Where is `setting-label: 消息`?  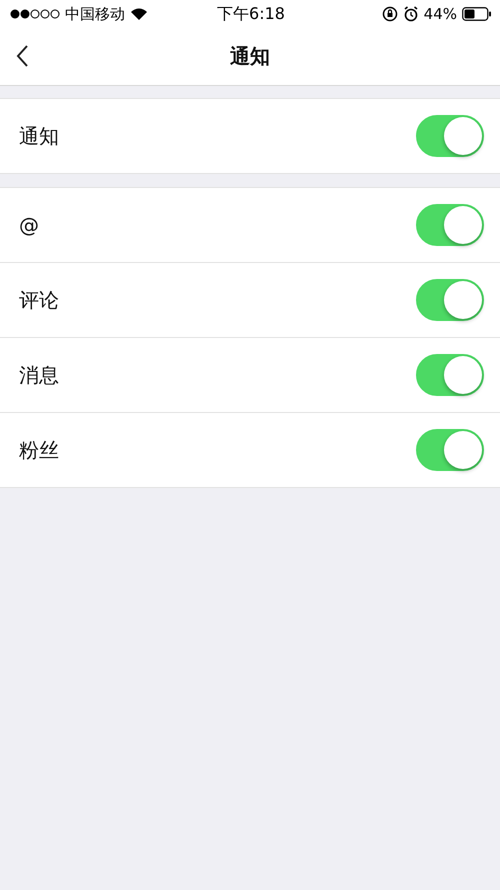
setting-label: 消息 is located at coordinates (39, 375).